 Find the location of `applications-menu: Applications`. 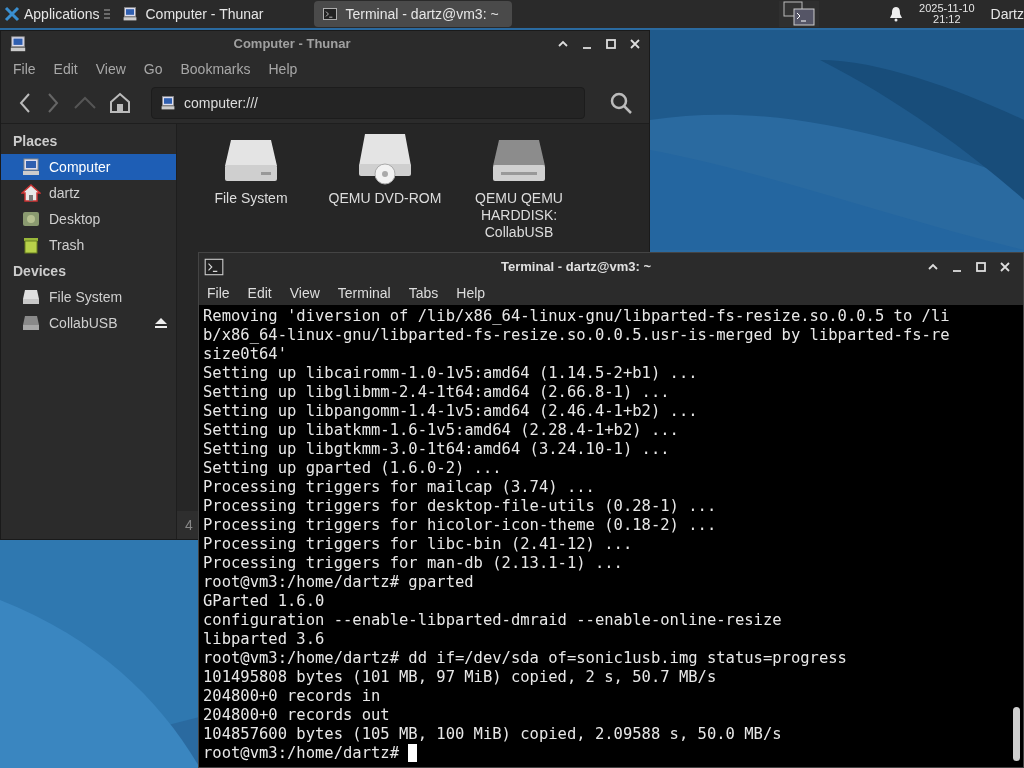

applications-menu: Applications is located at coordinates (52, 14).